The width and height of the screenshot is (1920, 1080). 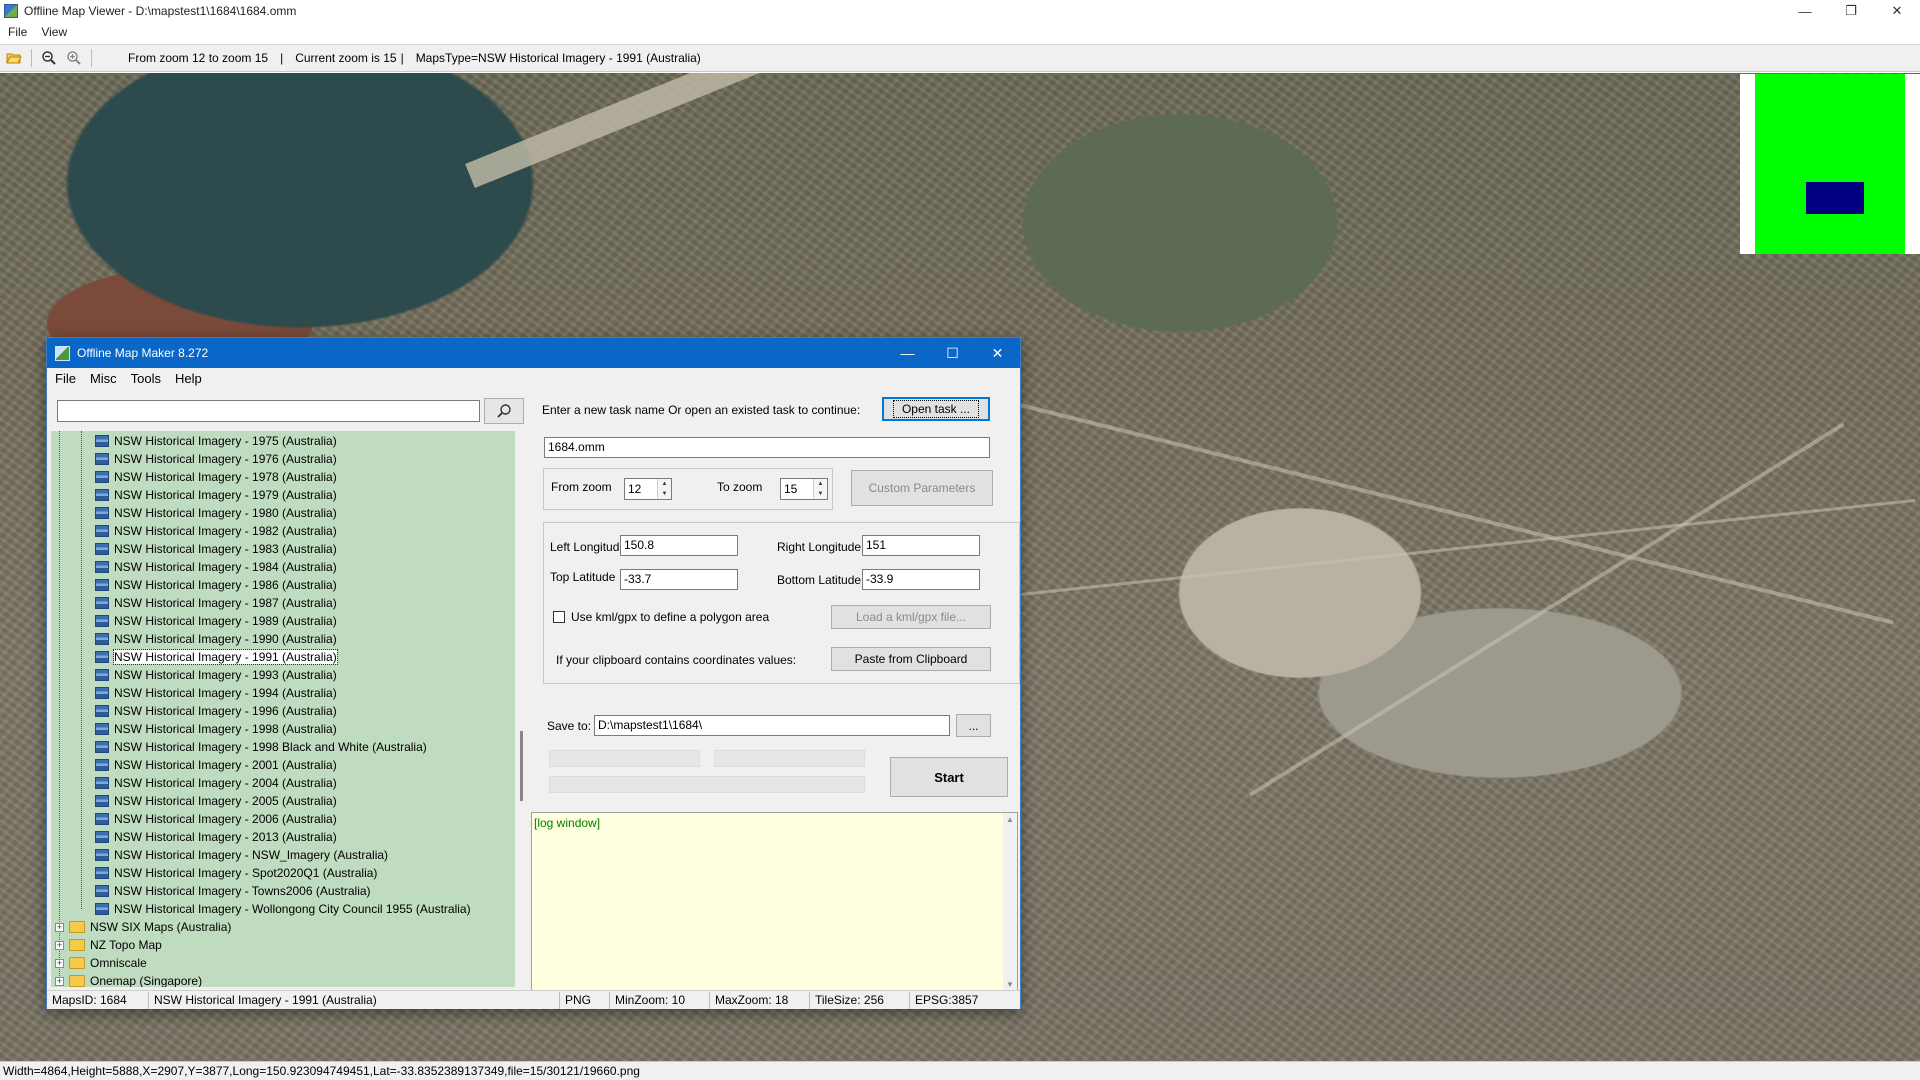 What do you see at coordinates (1010, 819) in the screenshot?
I see `scroll-up-icon: ▲` at bounding box center [1010, 819].